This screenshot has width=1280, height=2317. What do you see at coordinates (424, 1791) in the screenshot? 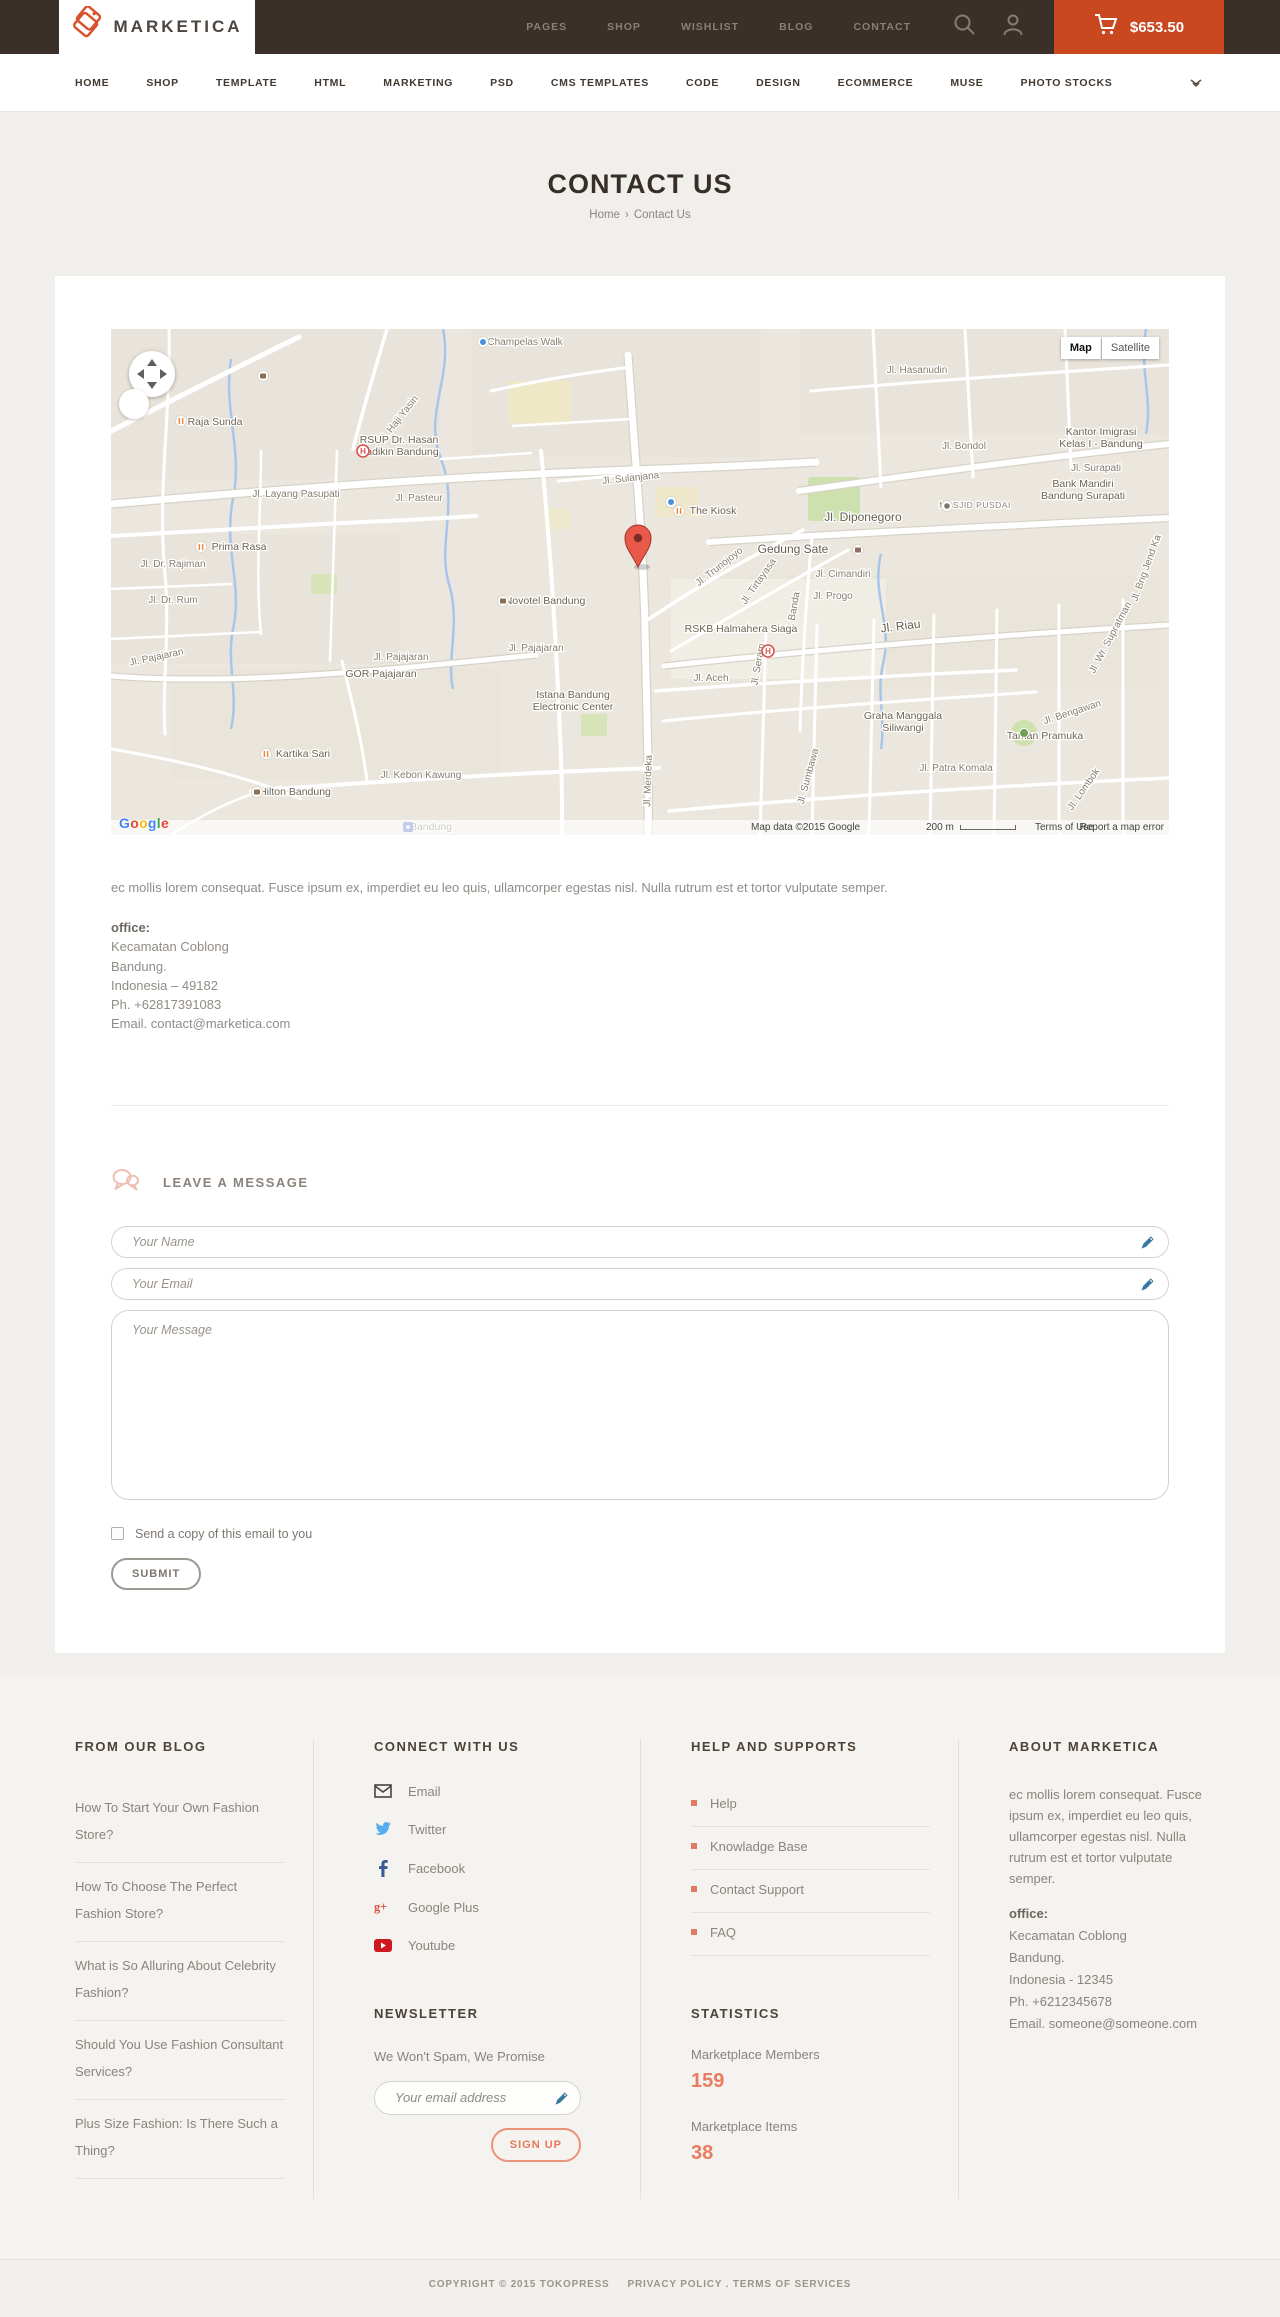
I see `social-link-label: Email` at bounding box center [424, 1791].